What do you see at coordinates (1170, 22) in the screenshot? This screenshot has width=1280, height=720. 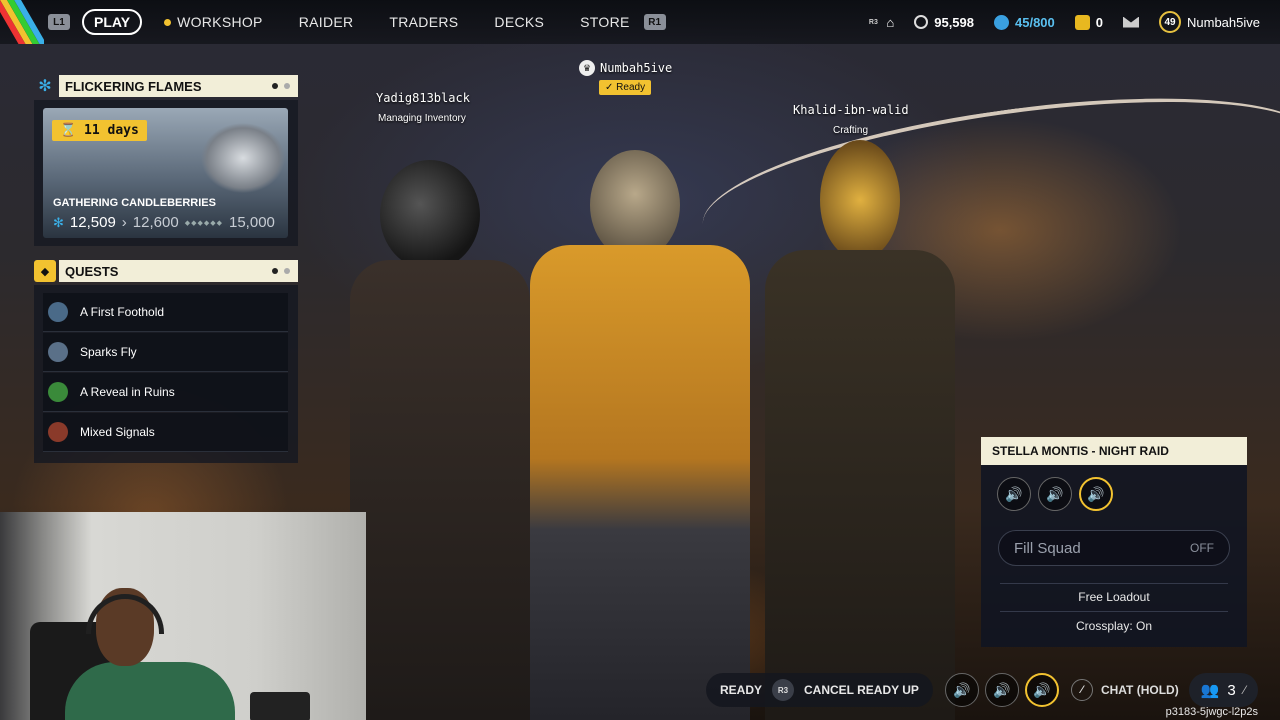 I see `level-badge: 49` at bounding box center [1170, 22].